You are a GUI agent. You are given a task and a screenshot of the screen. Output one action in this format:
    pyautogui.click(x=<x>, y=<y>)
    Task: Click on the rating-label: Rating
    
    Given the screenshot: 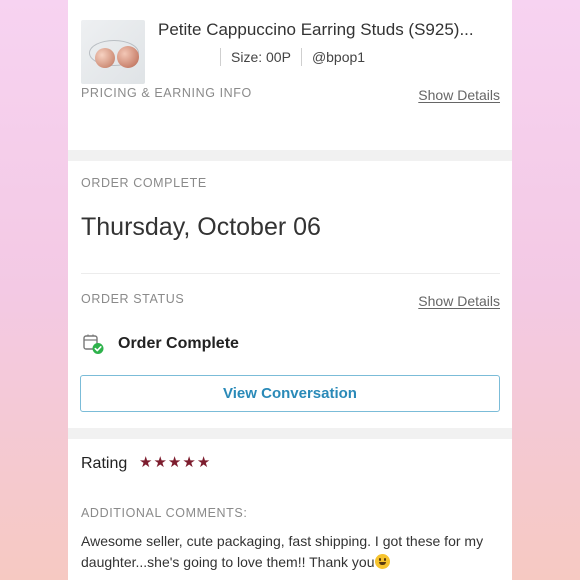 What is the action you would take?
    pyautogui.click(x=104, y=463)
    